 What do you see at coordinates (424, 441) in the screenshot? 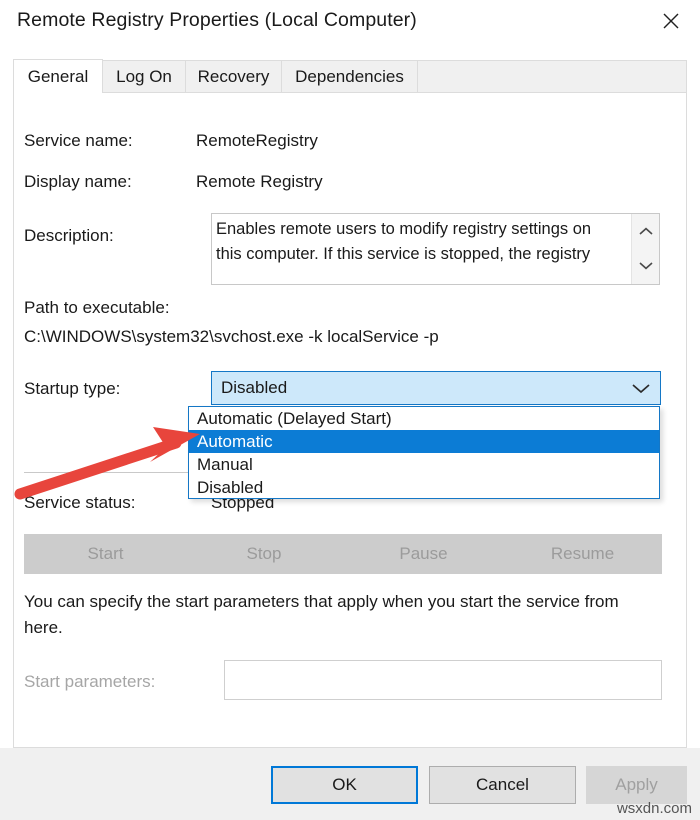
I see `dropdown-option-automatic: Automatic` at bounding box center [424, 441].